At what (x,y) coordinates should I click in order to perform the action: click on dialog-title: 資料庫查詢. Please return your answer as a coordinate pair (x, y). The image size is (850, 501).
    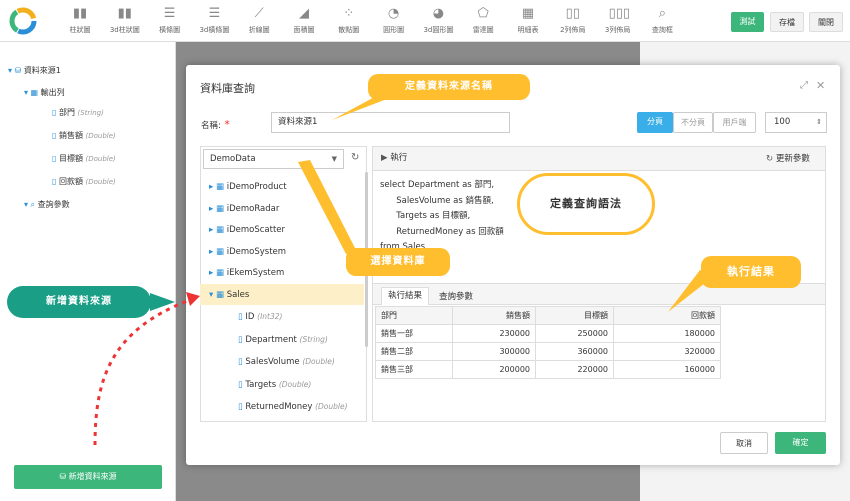
    Looking at the image, I should click on (227, 88).